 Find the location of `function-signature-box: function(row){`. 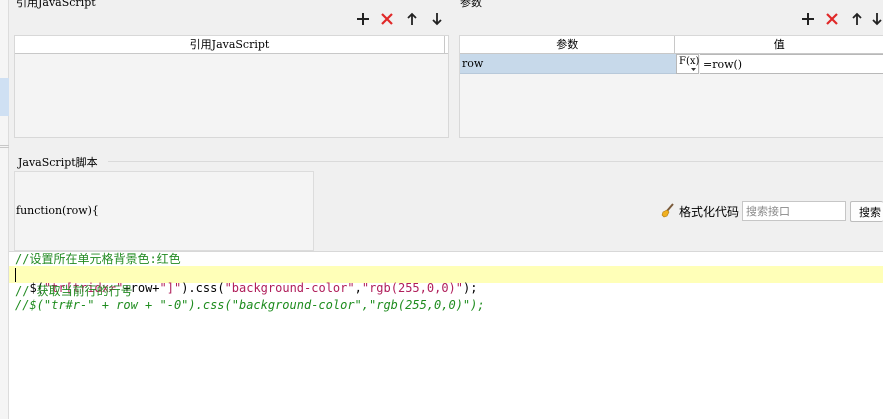

function-signature-box: function(row){ is located at coordinates (164, 211).